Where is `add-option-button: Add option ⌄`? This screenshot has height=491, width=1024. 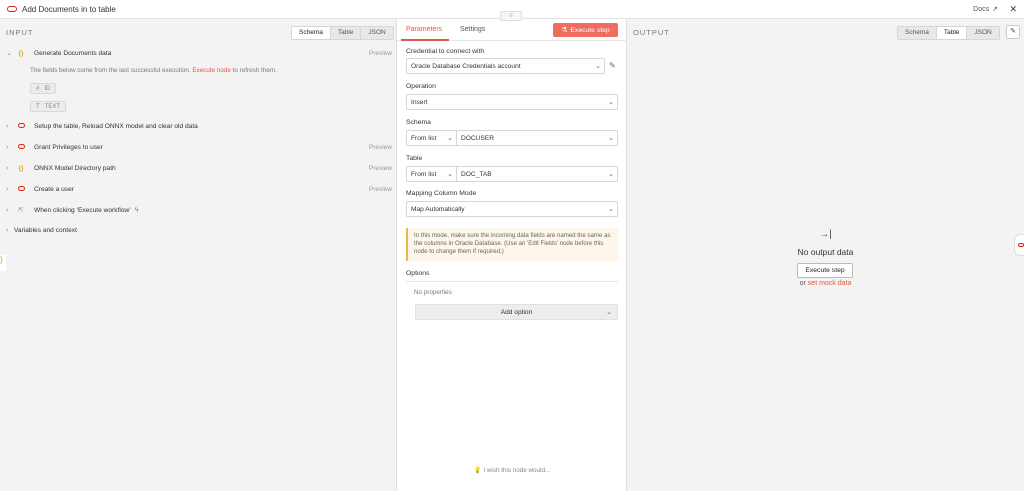 add-option-button: Add option ⌄ is located at coordinates (516, 312).